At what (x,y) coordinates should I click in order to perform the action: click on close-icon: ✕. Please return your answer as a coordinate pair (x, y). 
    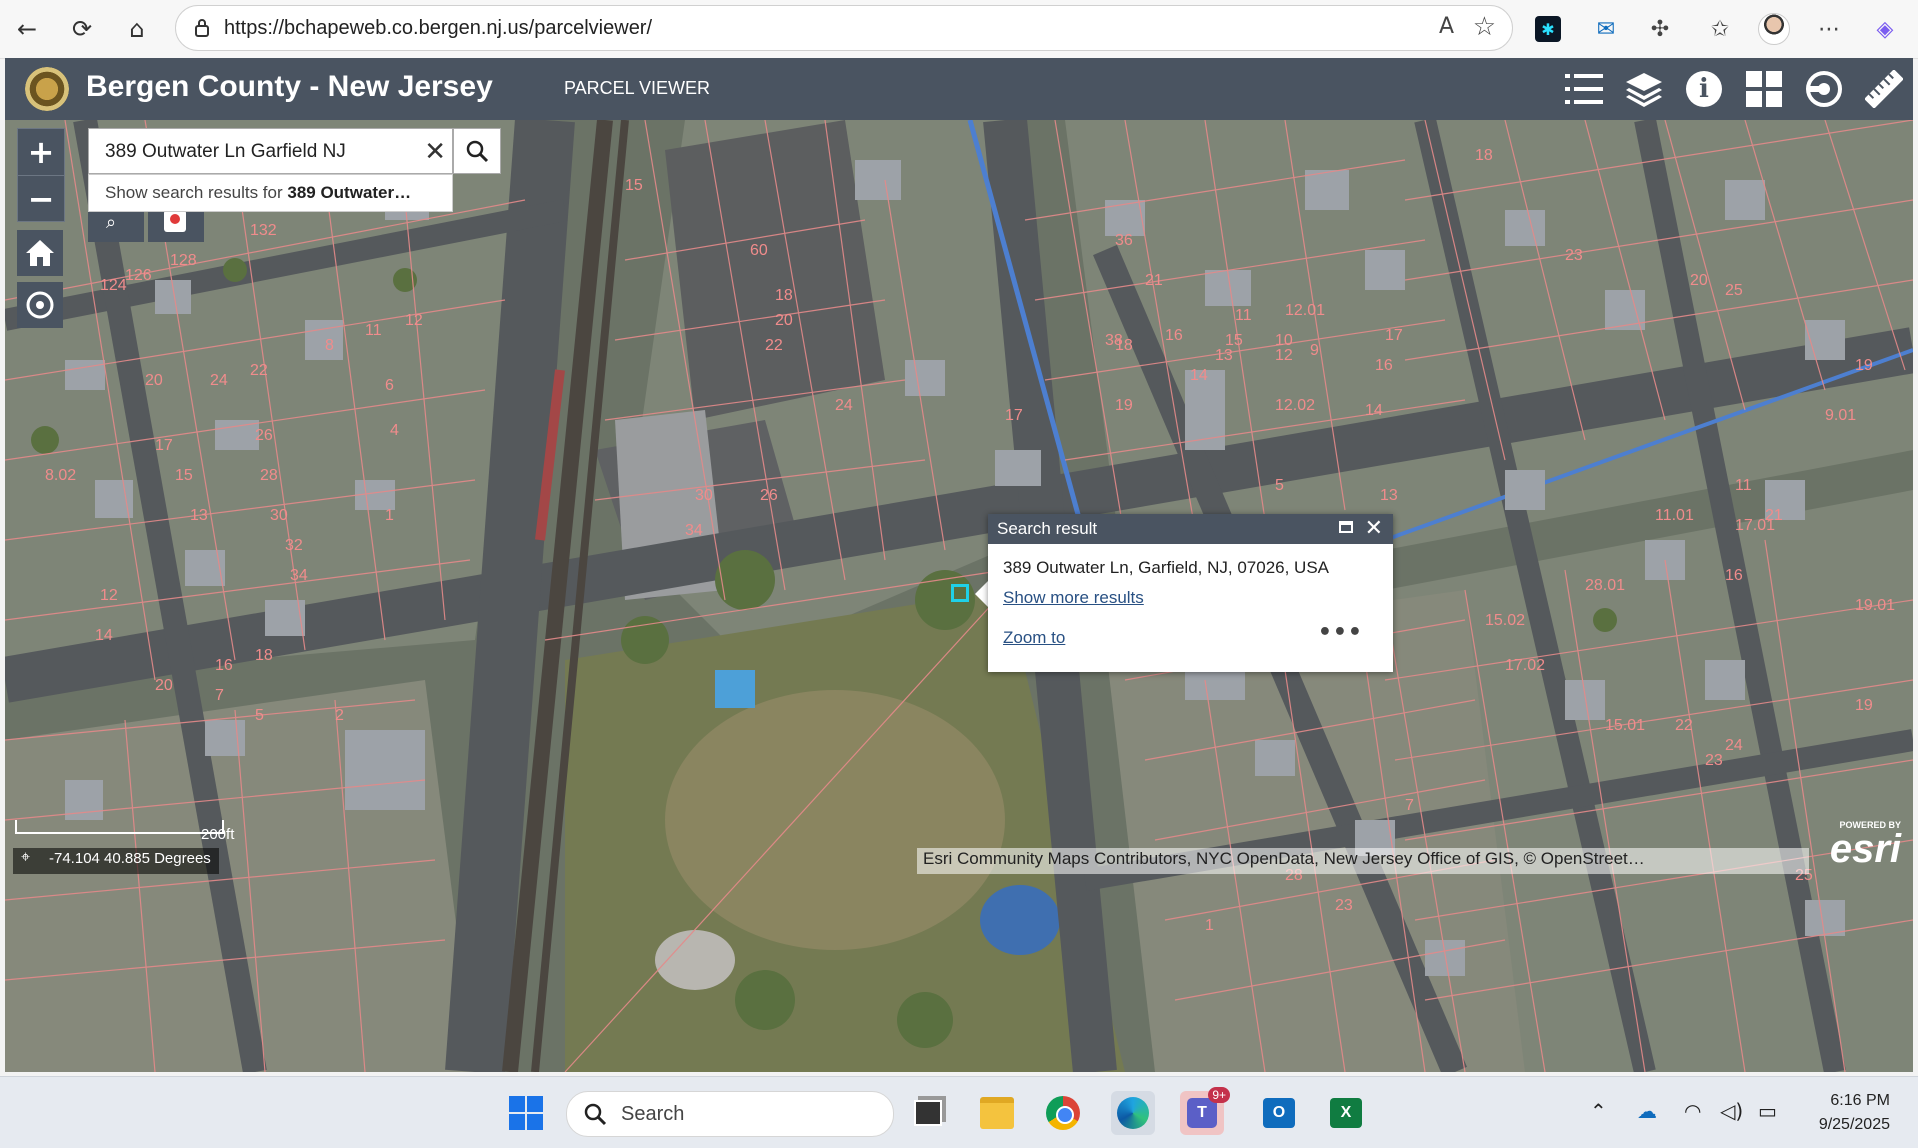
    Looking at the image, I should click on (1374, 528).